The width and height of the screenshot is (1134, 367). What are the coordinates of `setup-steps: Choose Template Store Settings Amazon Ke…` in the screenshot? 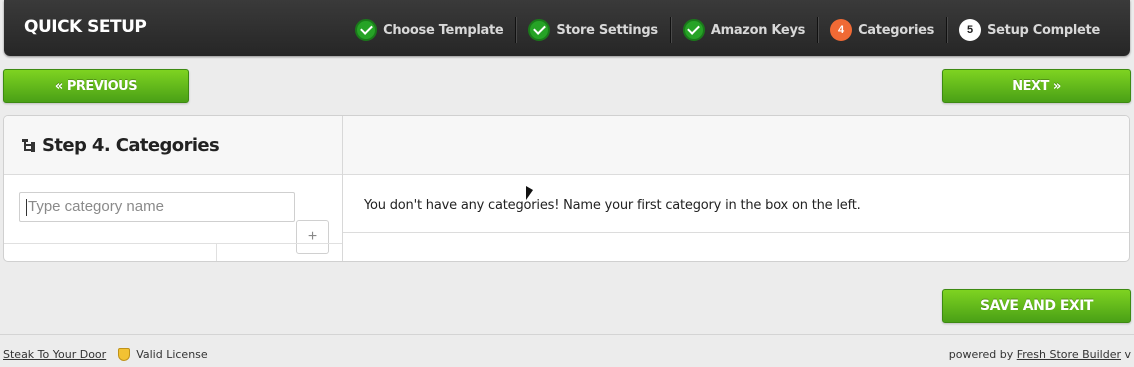 It's located at (721, 30).